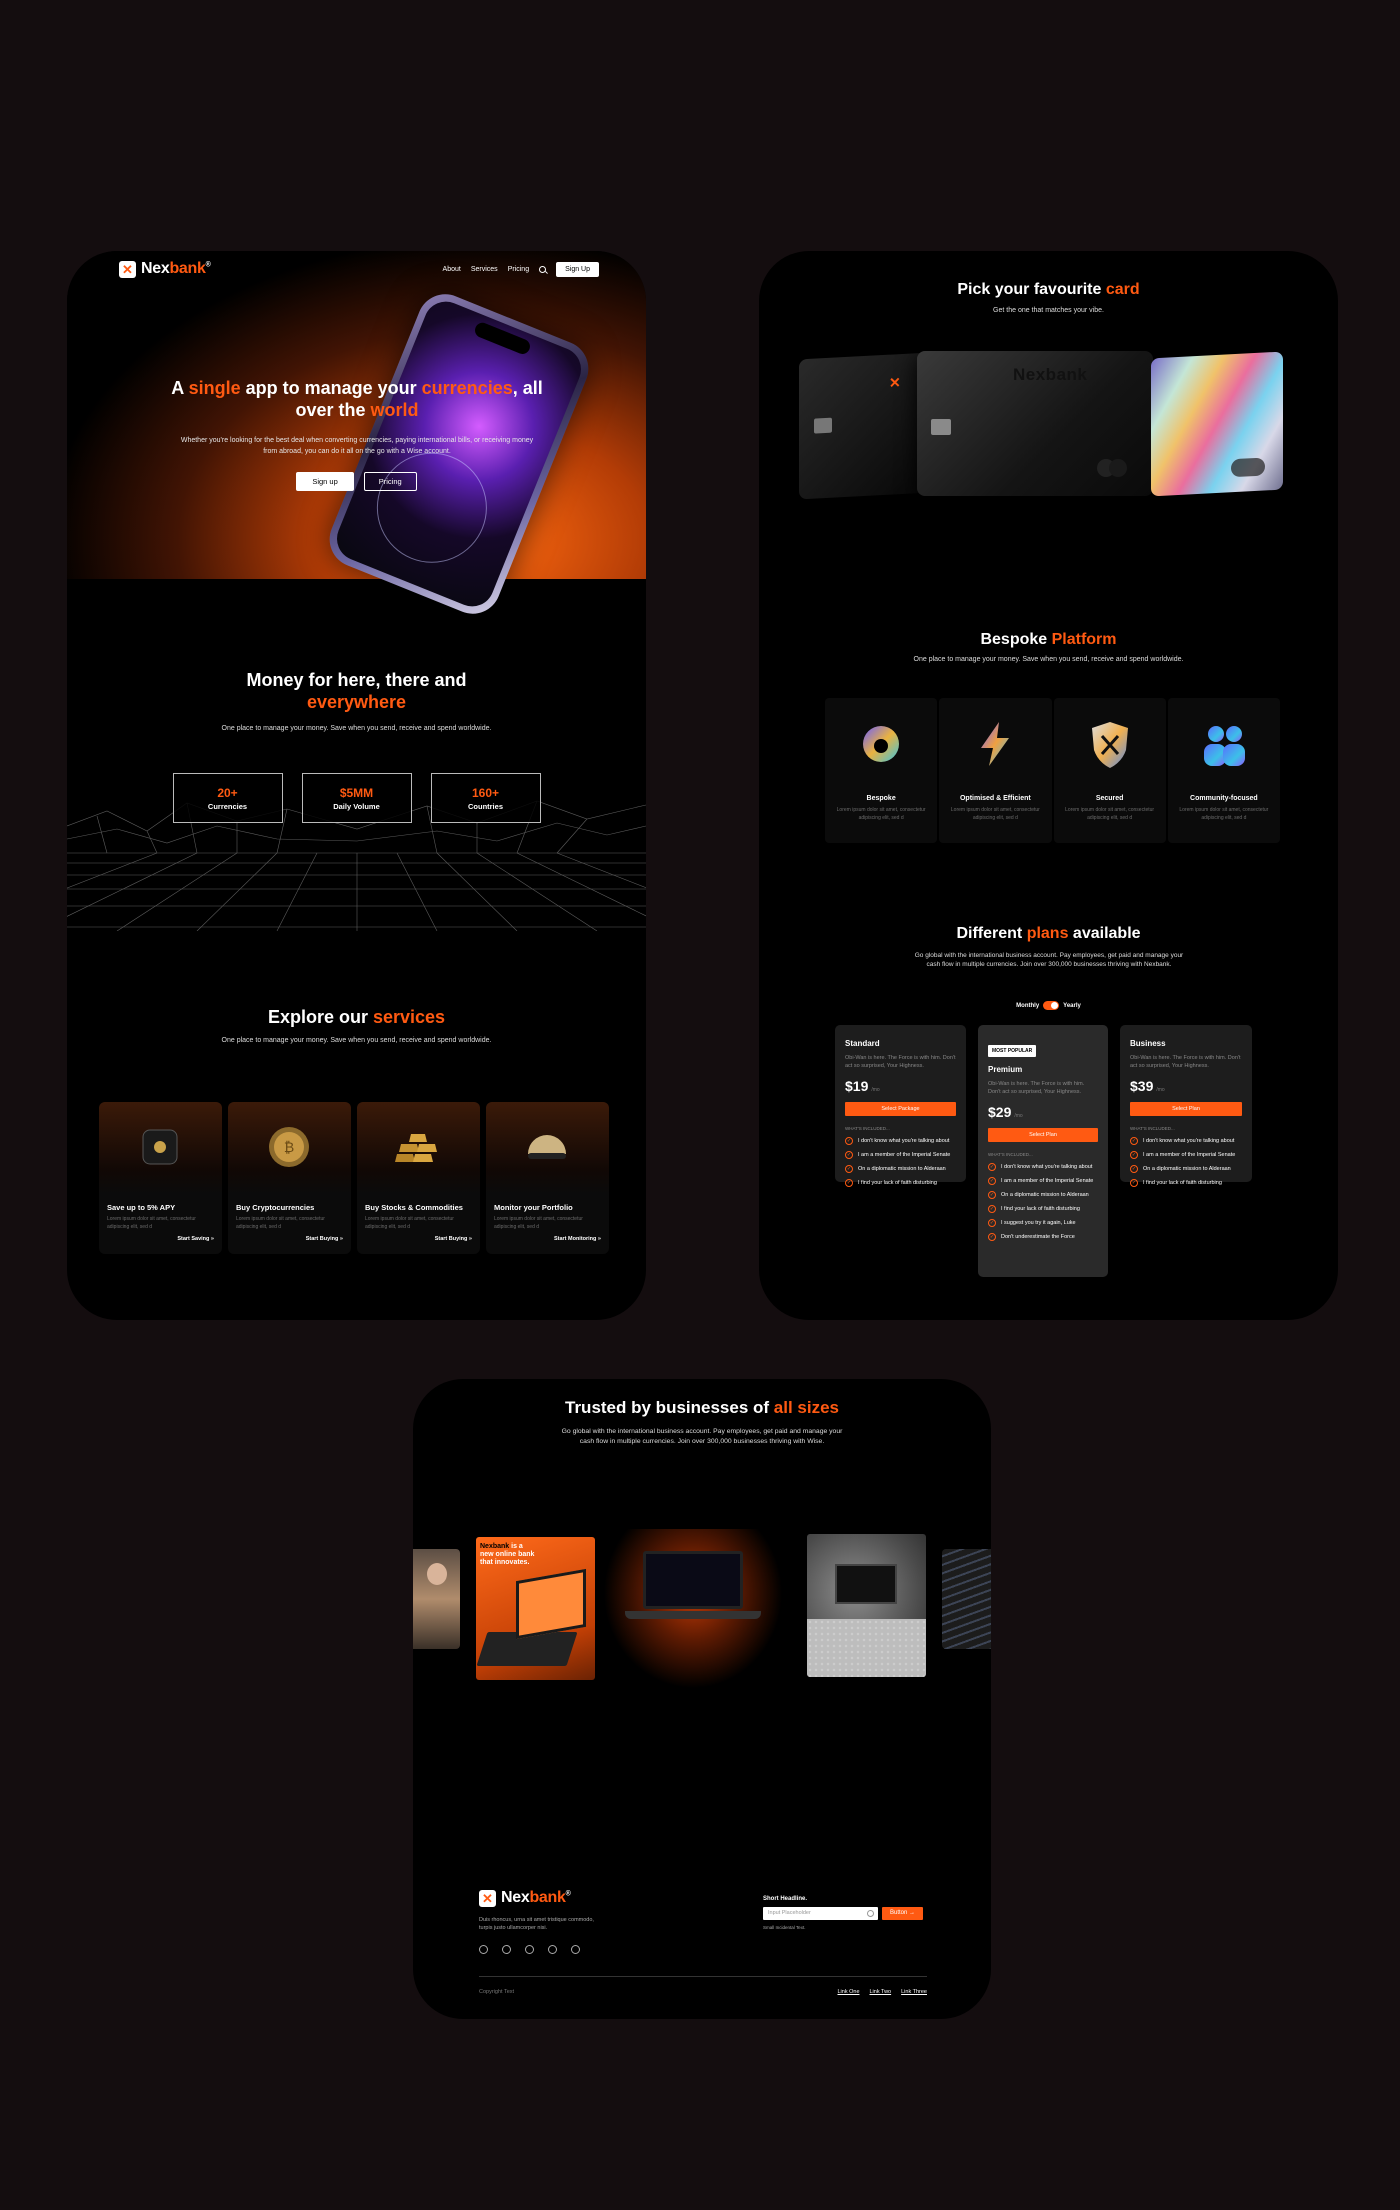 This screenshot has height=2210, width=1400. What do you see at coordinates (900, 1169) in the screenshot?
I see `plan-feature: ✓ On a diplomatic mission to Alderaan` at bounding box center [900, 1169].